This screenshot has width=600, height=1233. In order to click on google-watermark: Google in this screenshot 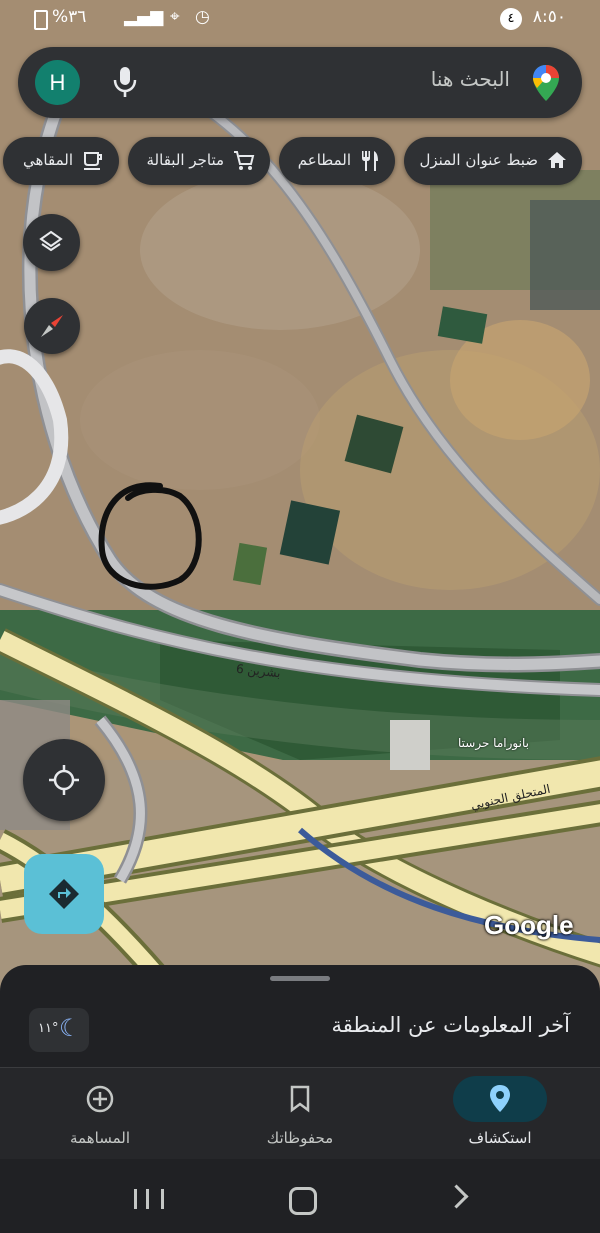, I will do `click(529, 925)`.